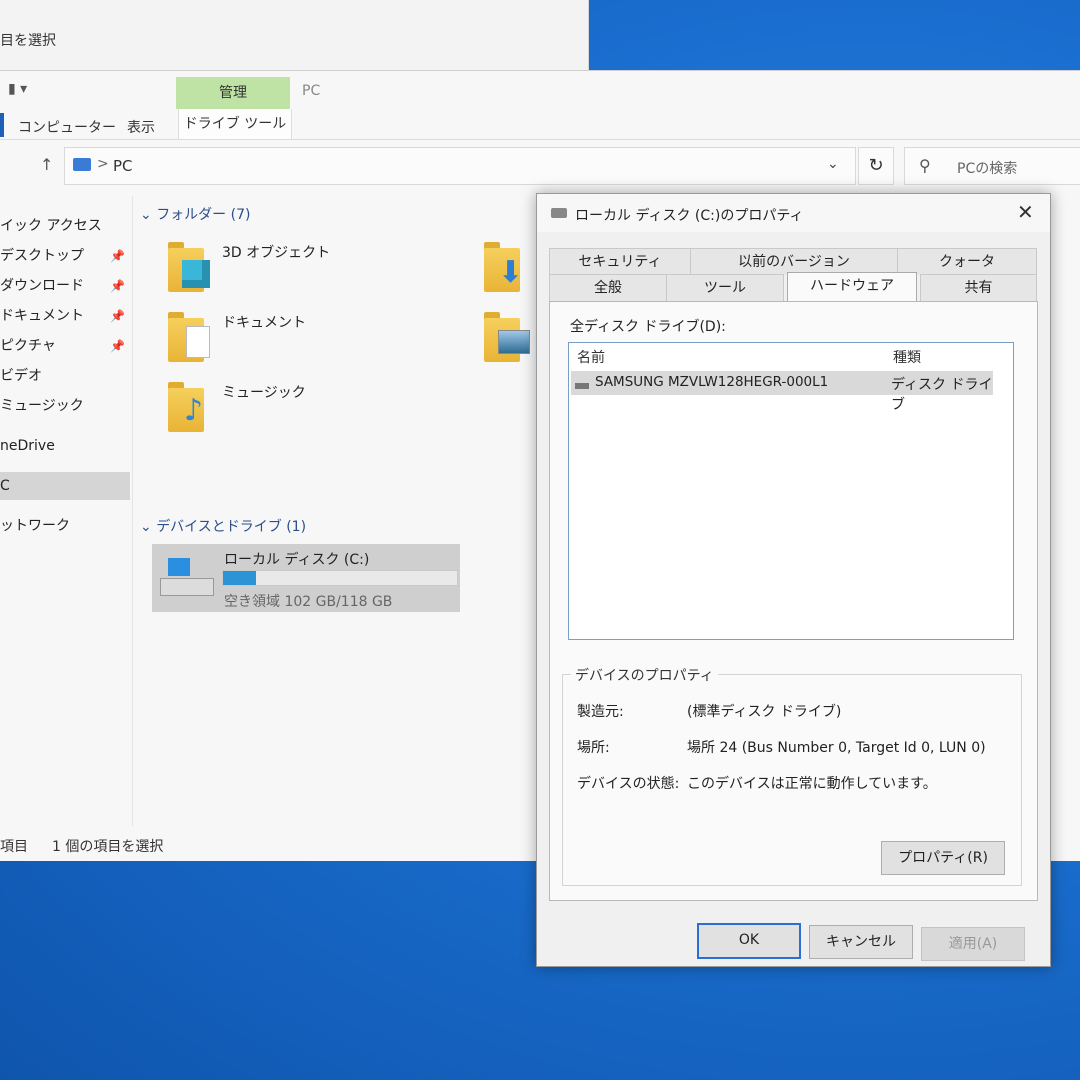 Image resolution: width=1080 pixels, height=1080 pixels. What do you see at coordinates (600, 712) in the screenshot?
I see `prop-key-manufacturer: 製造元:` at bounding box center [600, 712].